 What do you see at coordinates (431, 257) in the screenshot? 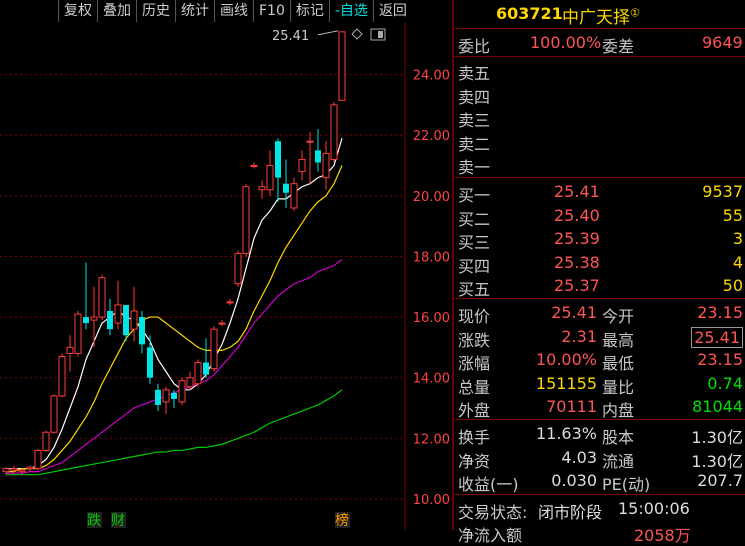
I see `y-tick-label: 18.00` at bounding box center [431, 257].